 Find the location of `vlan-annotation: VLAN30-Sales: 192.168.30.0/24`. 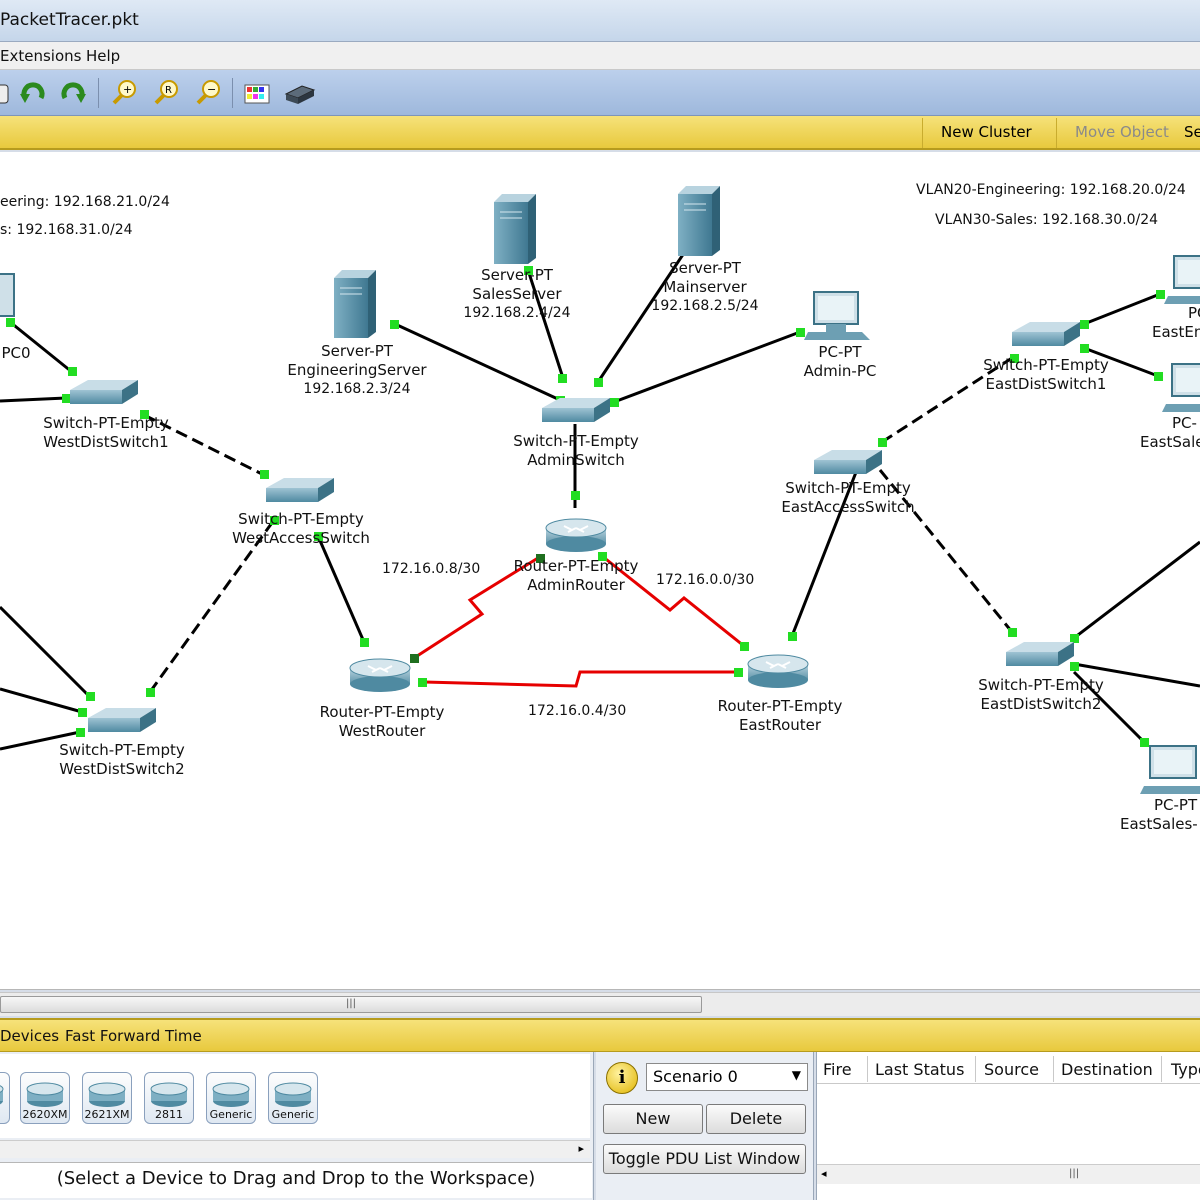

vlan-annotation: VLAN30-Sales: 192.168.30.0/24 is located at coordinates (1047, 220).